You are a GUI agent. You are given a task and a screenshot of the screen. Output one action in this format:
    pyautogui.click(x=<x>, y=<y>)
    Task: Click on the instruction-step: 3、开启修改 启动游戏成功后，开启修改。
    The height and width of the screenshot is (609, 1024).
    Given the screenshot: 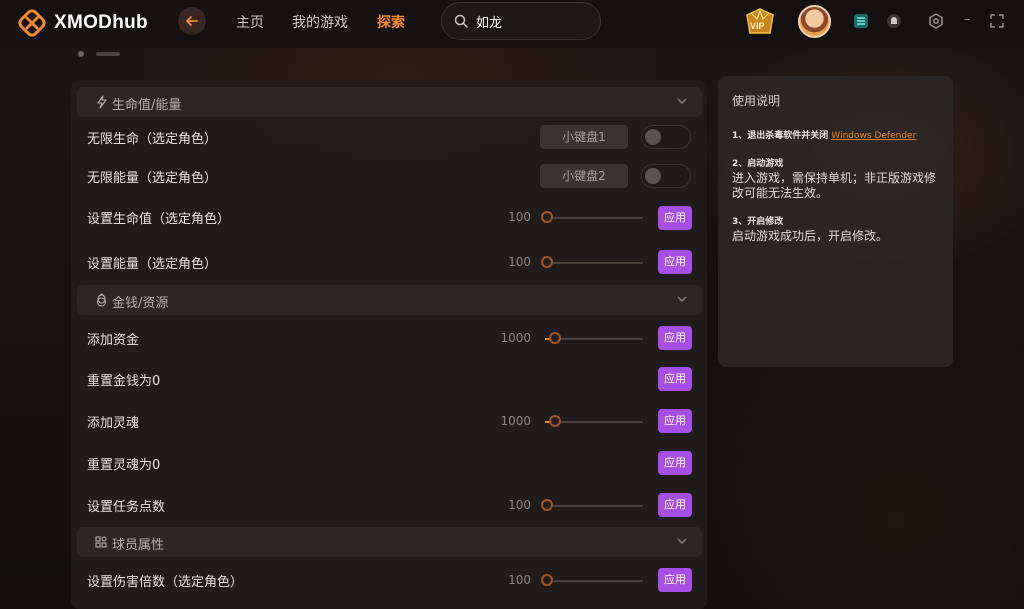 What is the action you would take?
    pyautogui.click(x=835, y=229)
    